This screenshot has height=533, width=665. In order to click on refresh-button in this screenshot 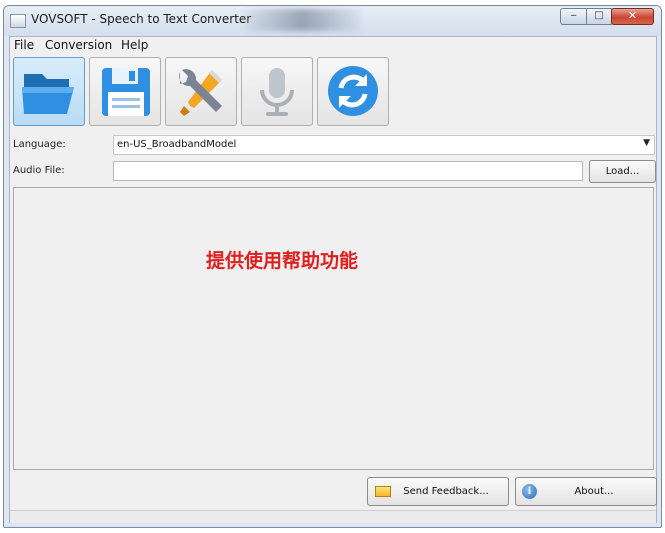, I will do `click(353, 91)`.